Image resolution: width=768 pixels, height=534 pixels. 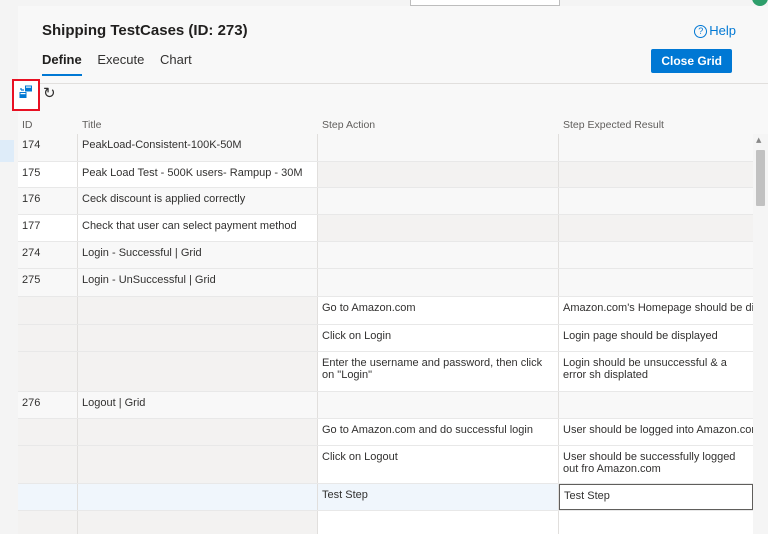 What do you see at coordinates (27, 125) in the screenshot?
I see `column-header-id: ID` at bounding box center [27, 125].